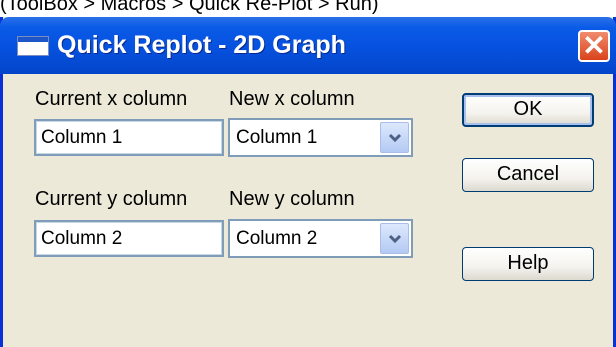  What do you see at coordinates (528, 110) in the screenshot?
I see `ok-button: OK` at bounding box center [528, 110].